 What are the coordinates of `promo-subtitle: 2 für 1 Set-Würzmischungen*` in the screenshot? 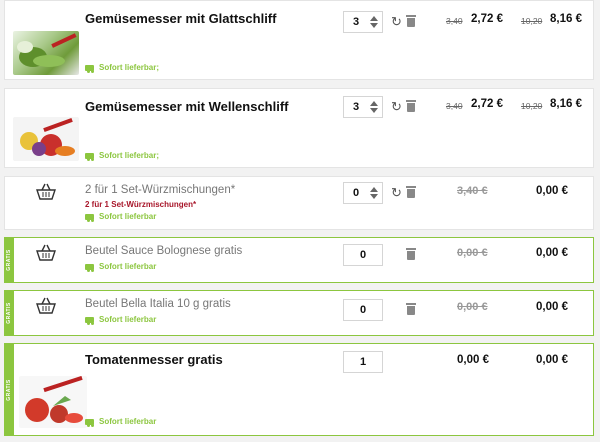 It's located at (141, 204).